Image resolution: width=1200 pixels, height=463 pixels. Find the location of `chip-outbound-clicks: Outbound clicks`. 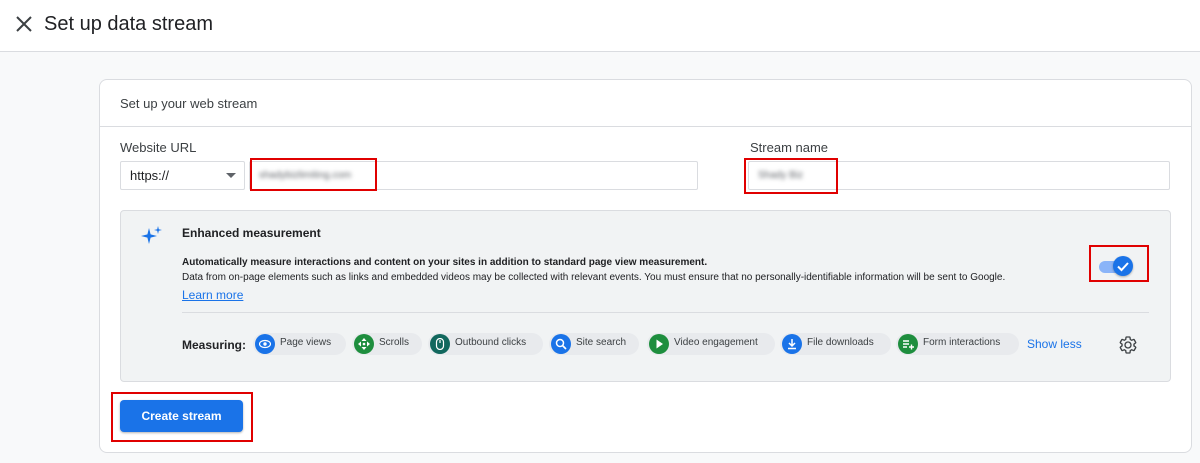

chip-outbound-clicks: Outbound clicks is located at coordinates (485, 344).